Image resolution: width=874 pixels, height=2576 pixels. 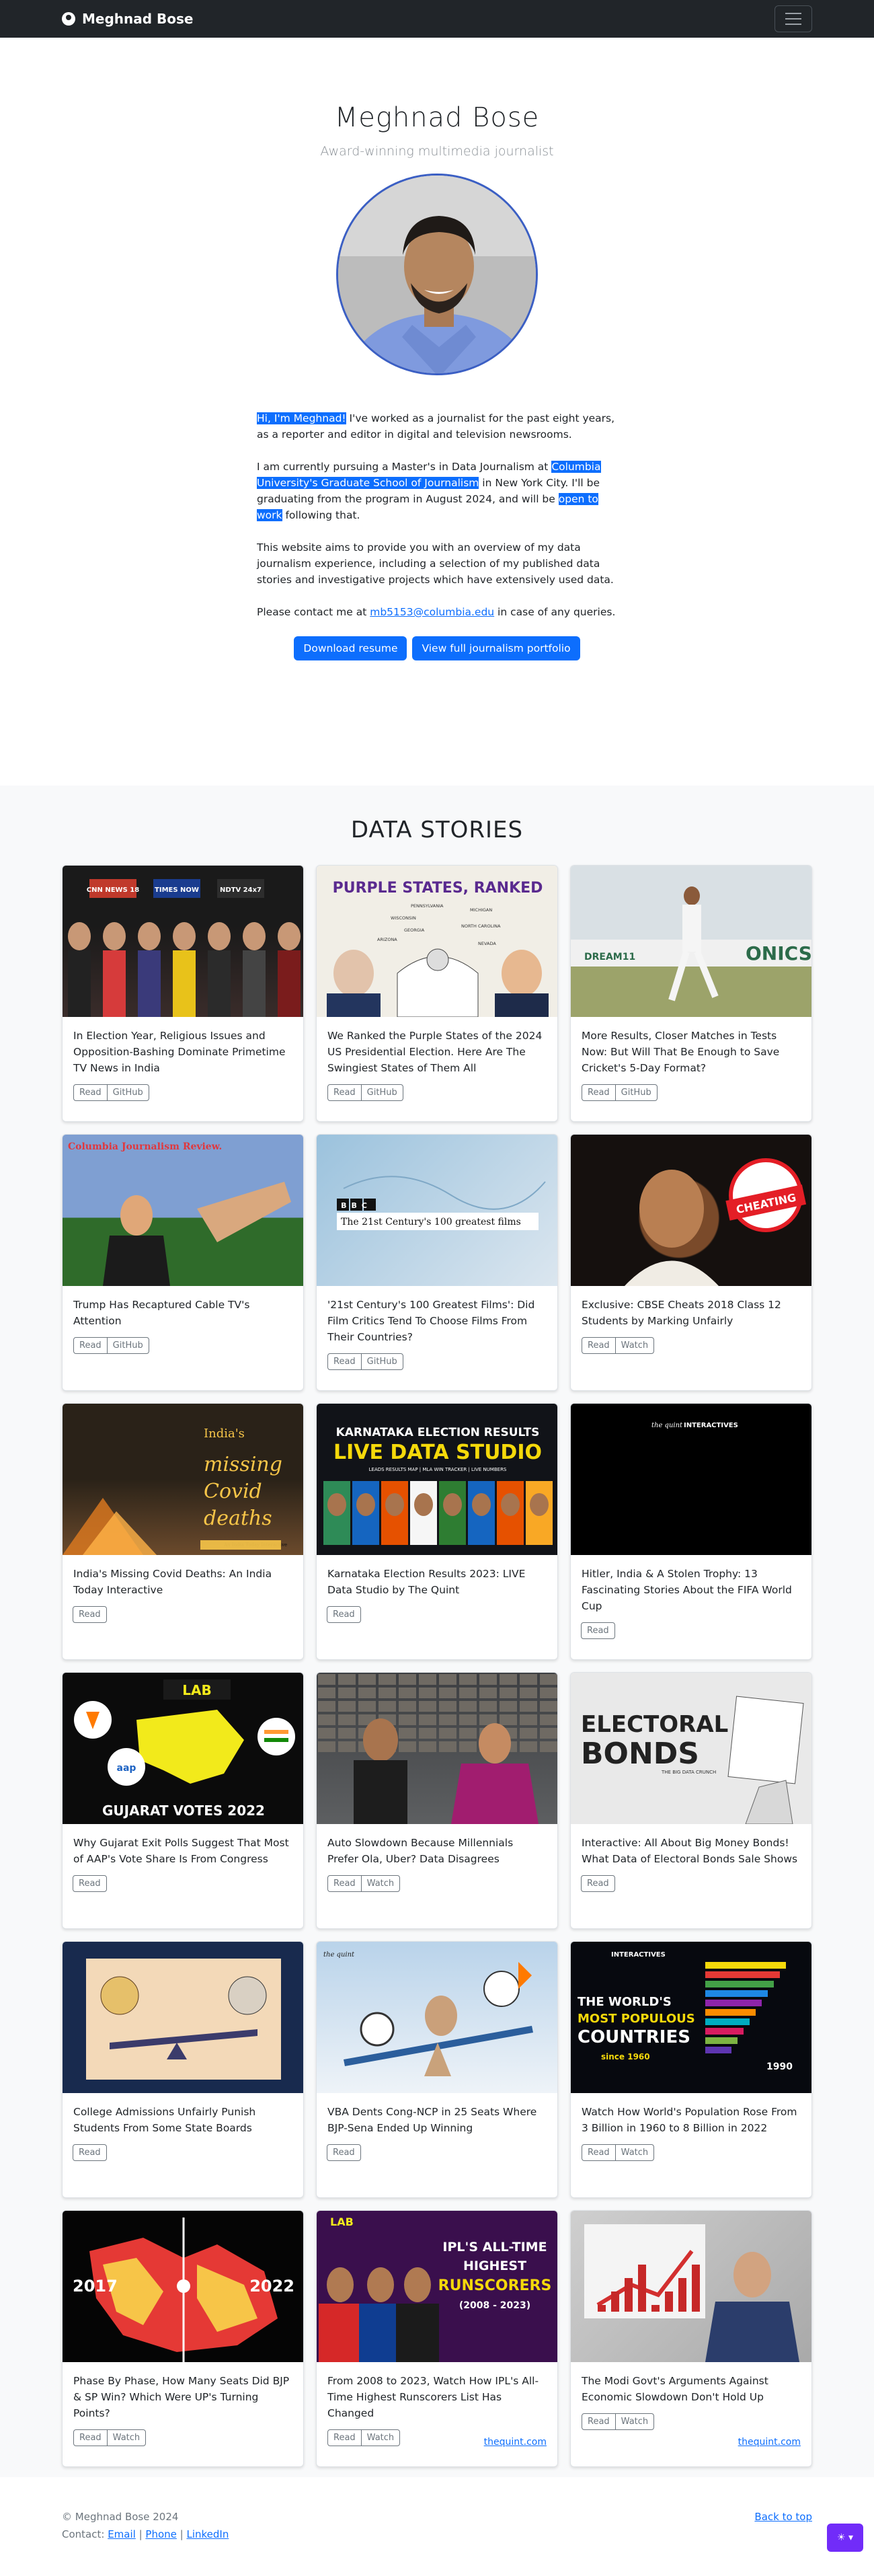 What do you see at coordinates (437, 274) in the screenshot?
I see `profile-photo` at bounding box center [437, 274].